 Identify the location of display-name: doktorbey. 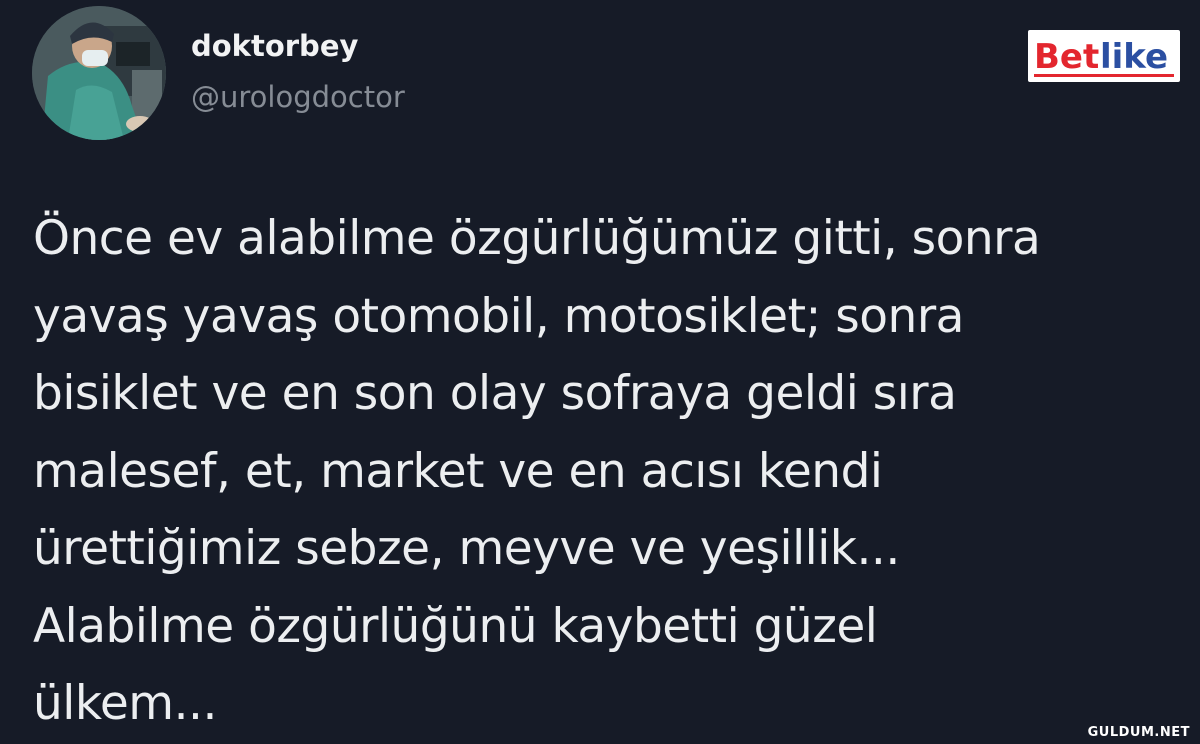
(274, 46).